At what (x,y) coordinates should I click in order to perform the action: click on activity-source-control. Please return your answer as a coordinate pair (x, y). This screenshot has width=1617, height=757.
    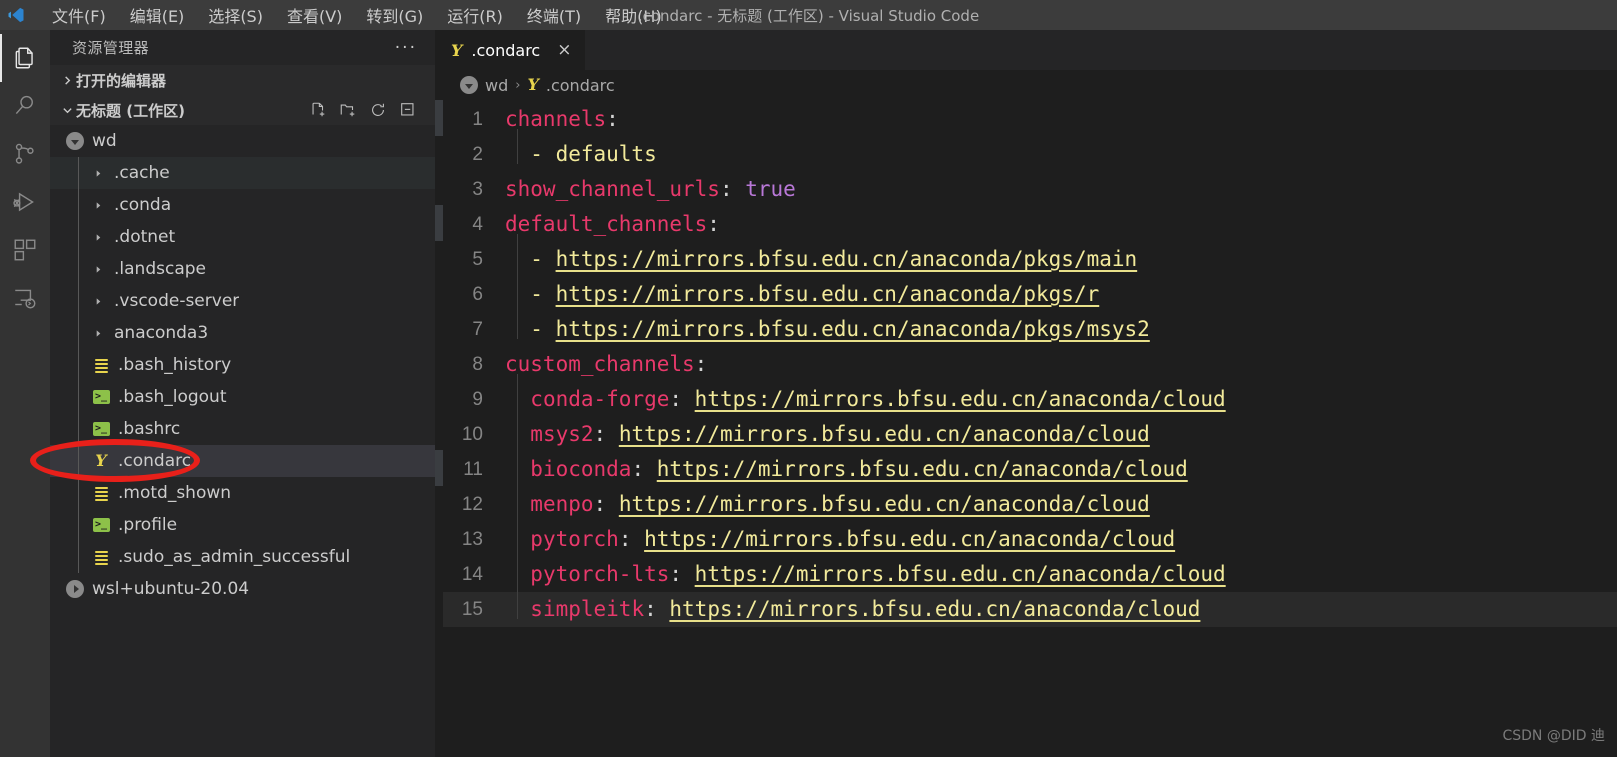
    Looking at the image, I should click on (25, 154).